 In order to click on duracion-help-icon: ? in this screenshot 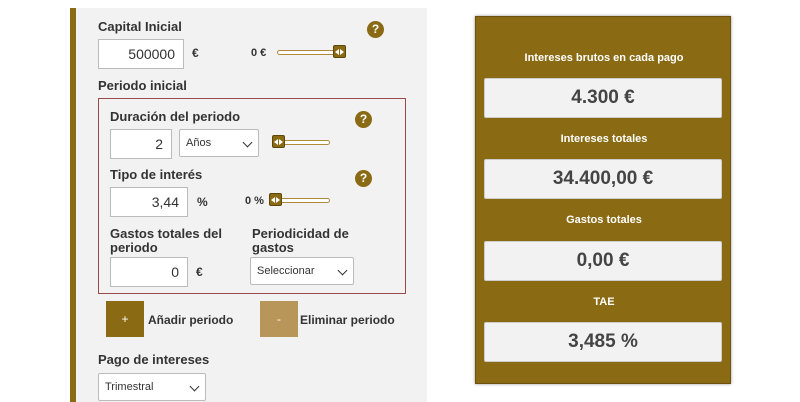, I will do `click(363, 119)`.